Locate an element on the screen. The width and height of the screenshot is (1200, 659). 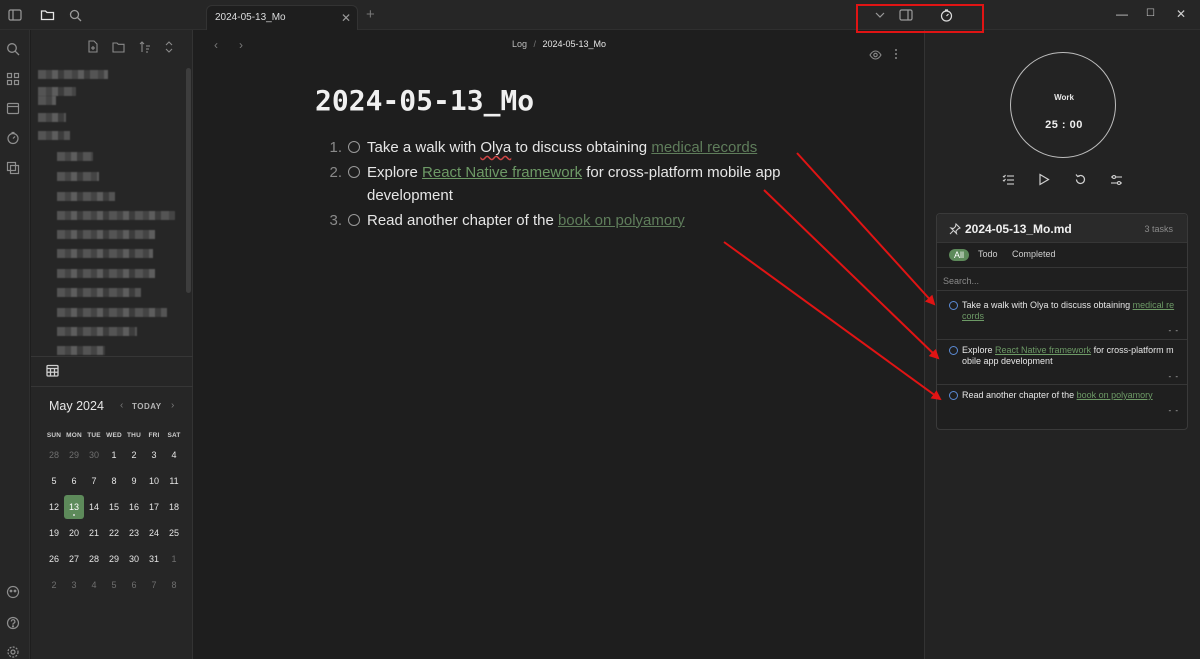
new-tab-button: + is located at coordinates (370, 14).